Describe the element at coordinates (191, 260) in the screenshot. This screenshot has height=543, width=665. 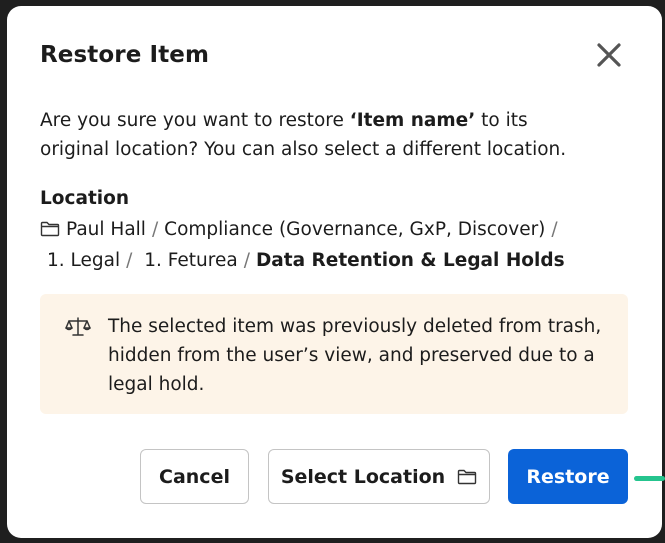
I see `breadcrumb-item: 1. Feturea` at that location.